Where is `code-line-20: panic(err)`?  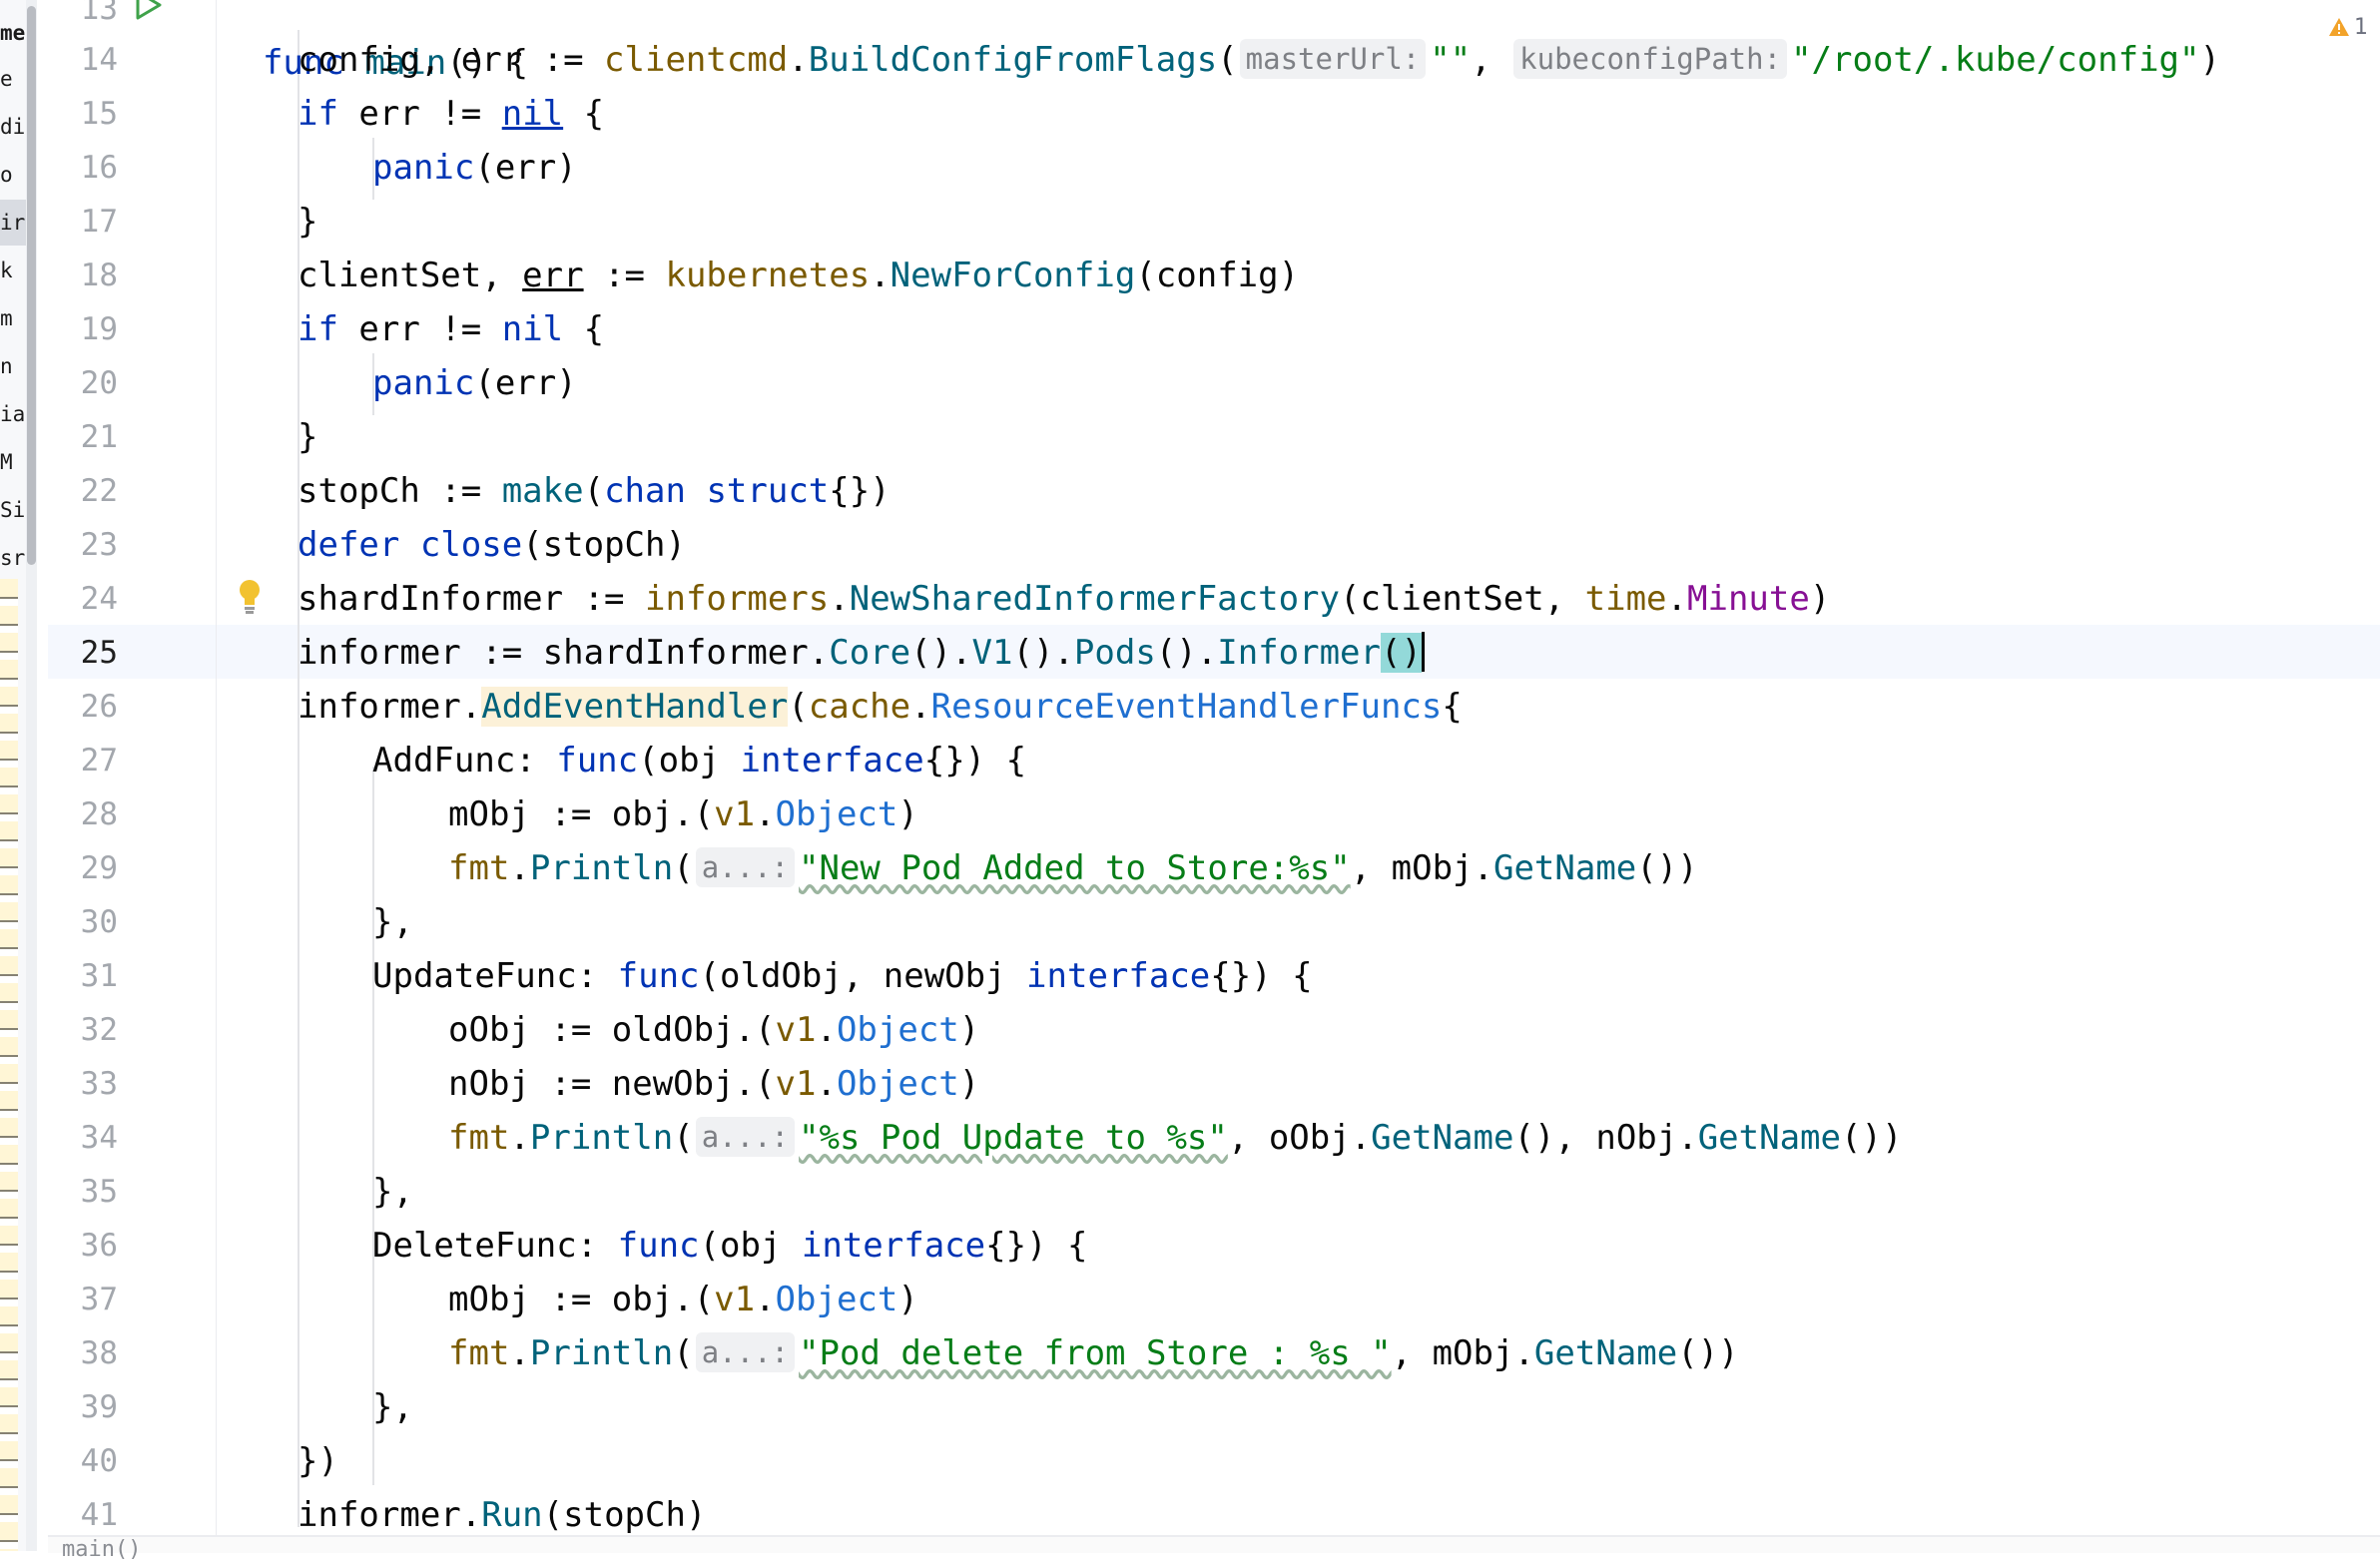
code-line-20: panic(err) is located at coordinates (474, 383).